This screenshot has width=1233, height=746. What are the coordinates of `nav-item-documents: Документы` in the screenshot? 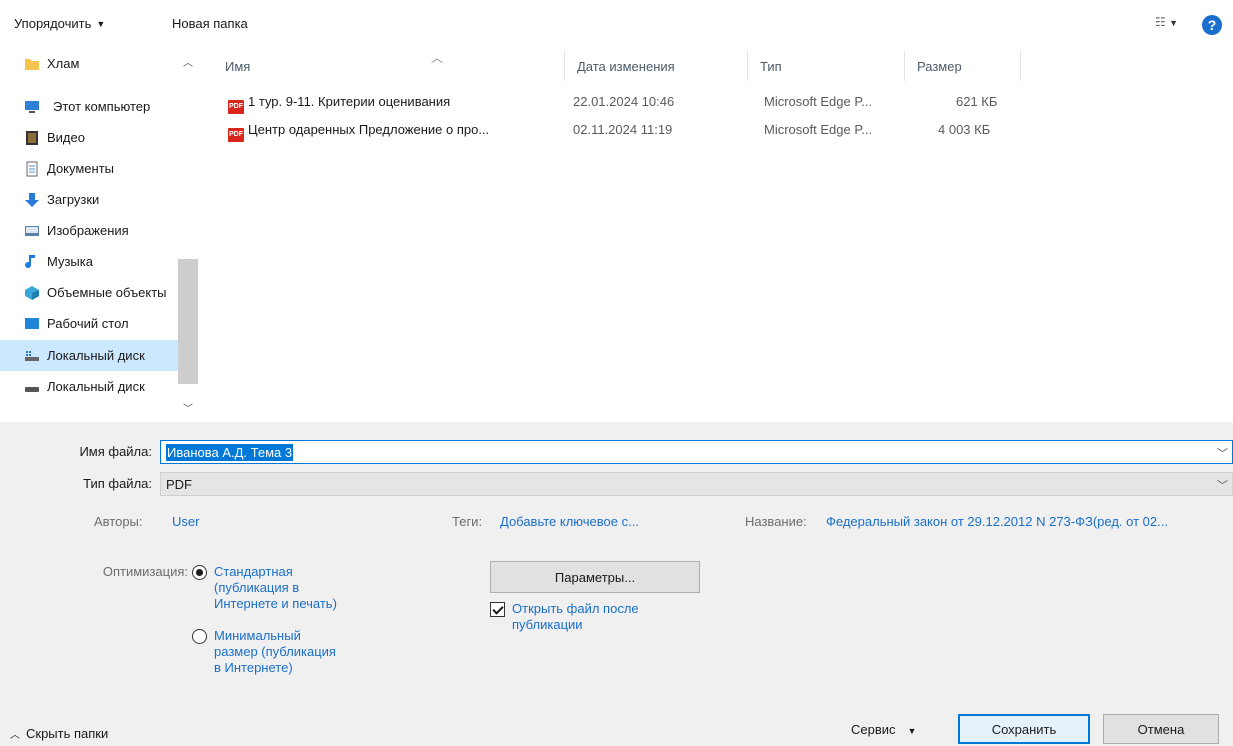 It's located at (89, 168).